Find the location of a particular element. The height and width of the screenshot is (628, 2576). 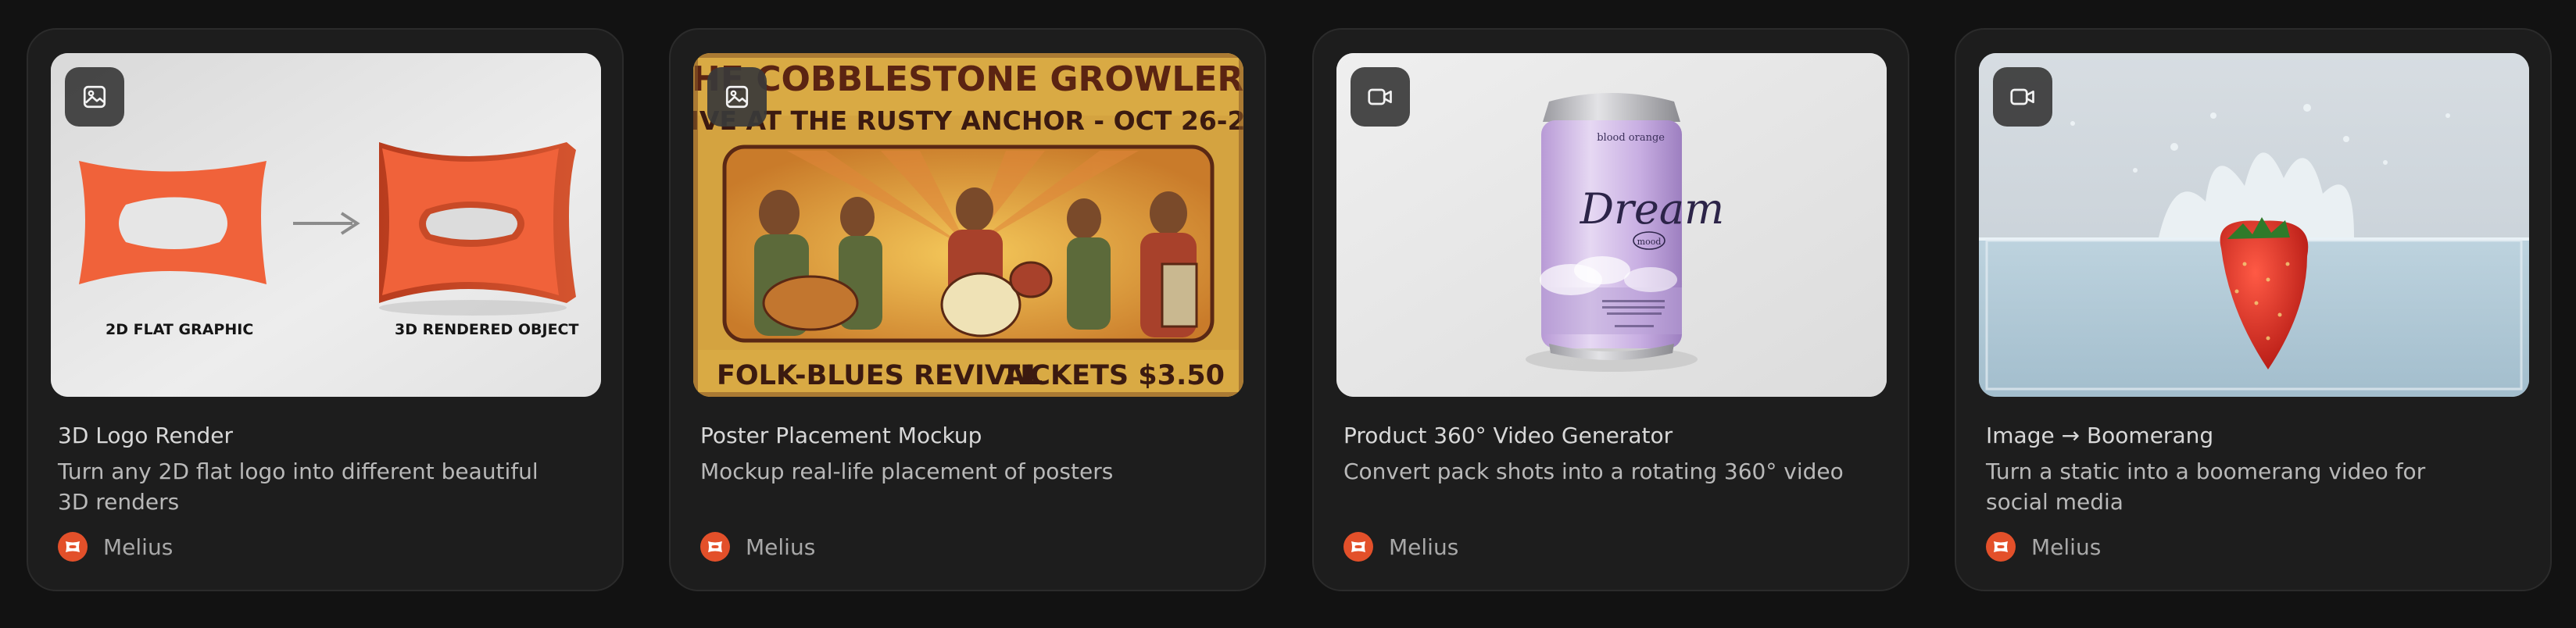

right-caption: 3D RENDERED OBJECT is located at coordinates (486, 329).